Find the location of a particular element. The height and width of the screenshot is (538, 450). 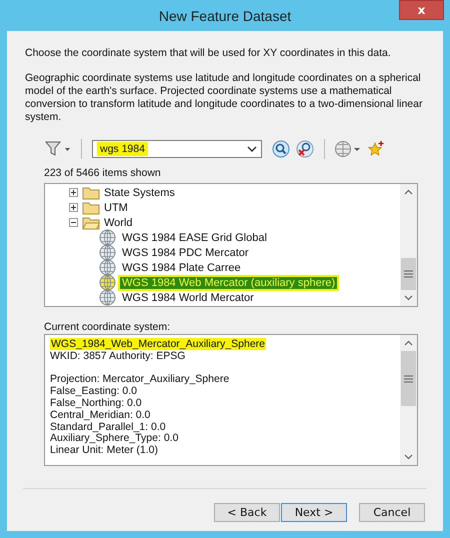

wkid-text: WKID: 3857 Authority: EPSG is located at coordinates (118, 356).